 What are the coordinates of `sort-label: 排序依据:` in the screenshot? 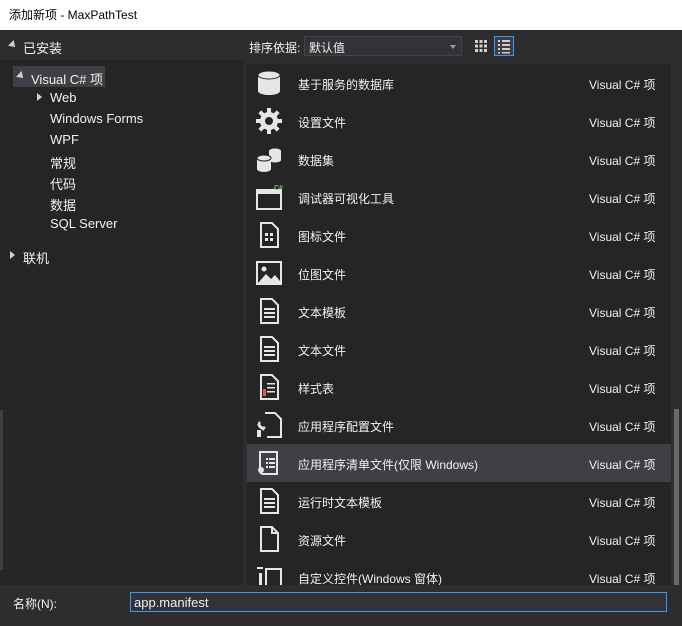 It's located at (275, 48).